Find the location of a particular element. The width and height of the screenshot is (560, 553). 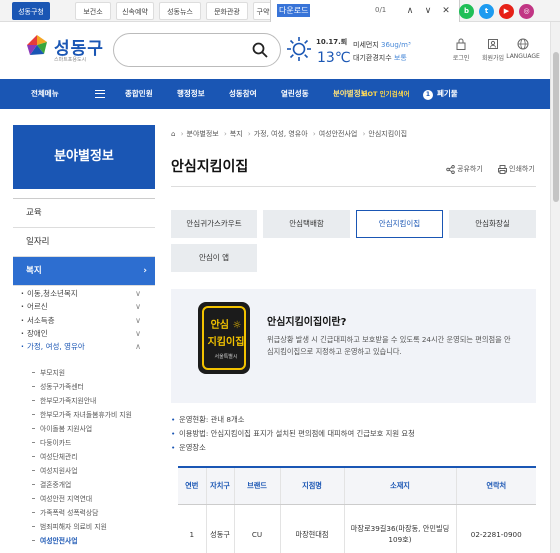

fine-dust-value: 36ug/m³ is located at coordinates (396, 45).